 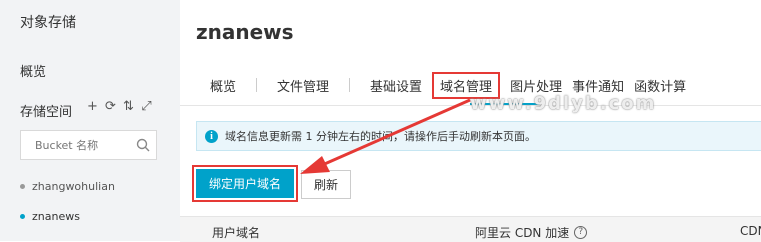 What do you see at coordinates (380, 136) in the screenshot?
I see `notice-text: 域名信息更新需 1 分钟左右的时间，请操作后手动刷新本页面。` at bounding box center [380, 136].